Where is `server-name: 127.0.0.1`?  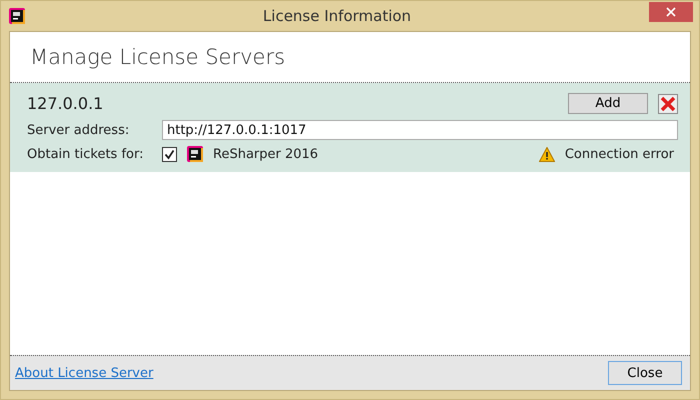
server-name: 127.0.0.1 is located at coordinates (65, 103).